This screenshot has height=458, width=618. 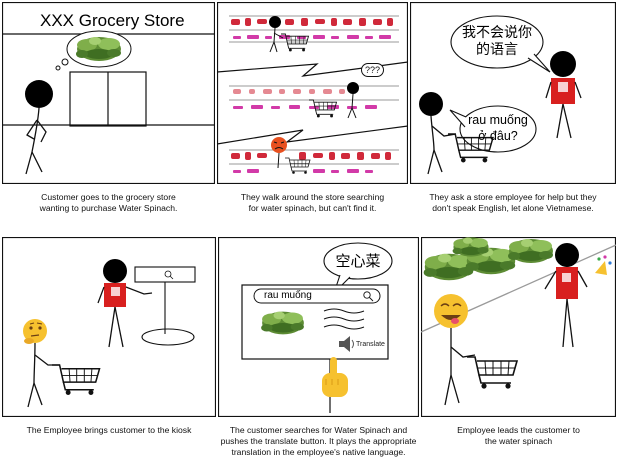 What do you see at coordinates (62, 363) in the screenshot?
I see `thinking-emoji-customer` at bounding box center [62, 363].